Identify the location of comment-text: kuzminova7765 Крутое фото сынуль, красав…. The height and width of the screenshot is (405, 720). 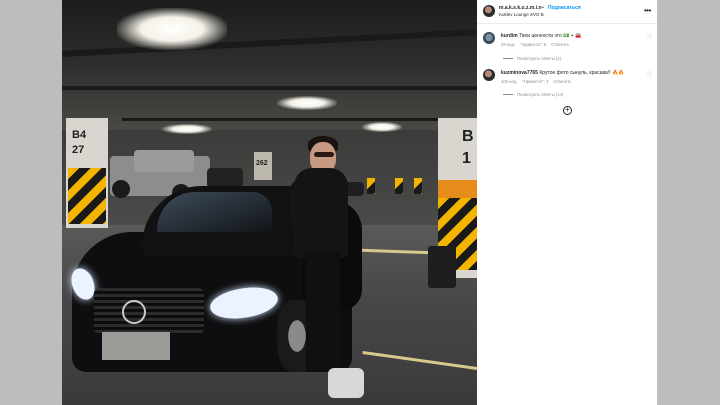
(562, 73).